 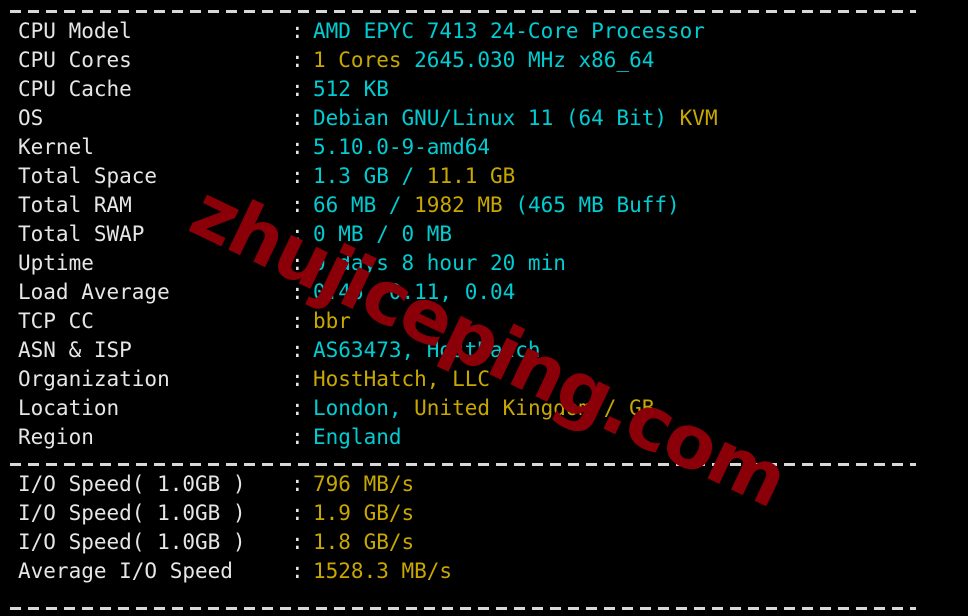 I want to click on info-row: Region: England, so click(x=484, y=437).